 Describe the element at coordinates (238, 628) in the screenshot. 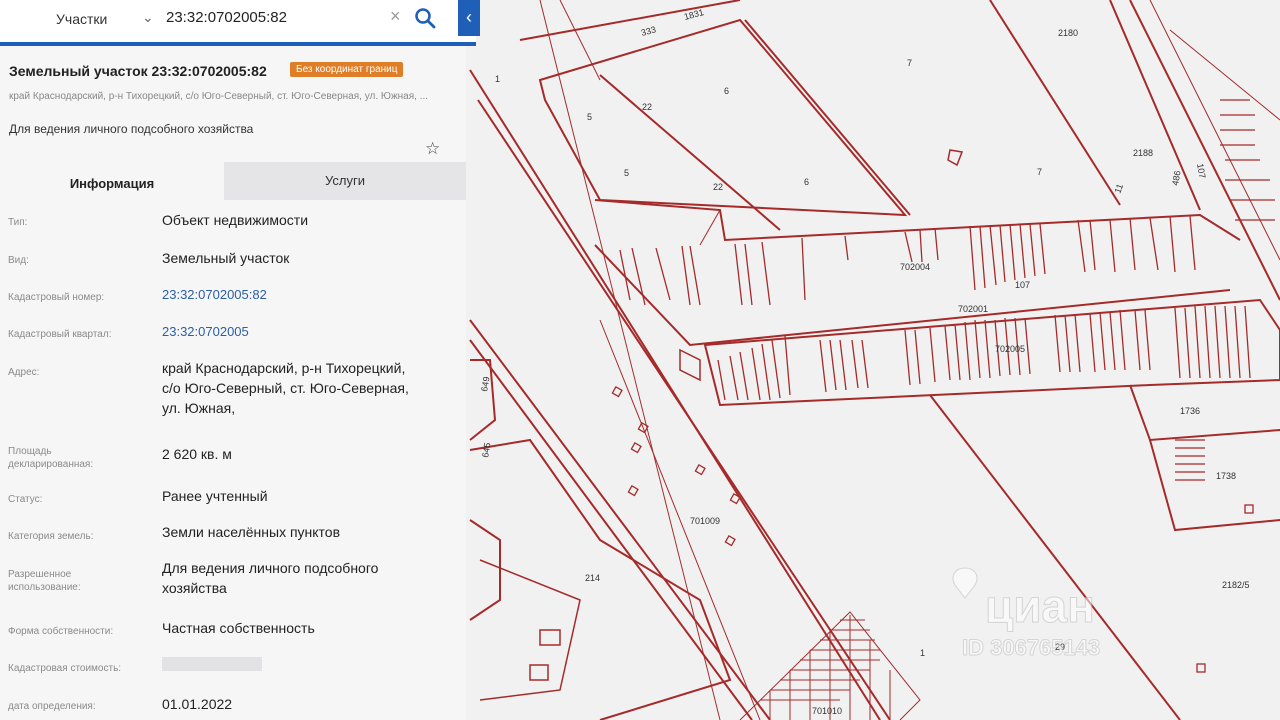

I see `ownership-value: Частная собственность` at that location.